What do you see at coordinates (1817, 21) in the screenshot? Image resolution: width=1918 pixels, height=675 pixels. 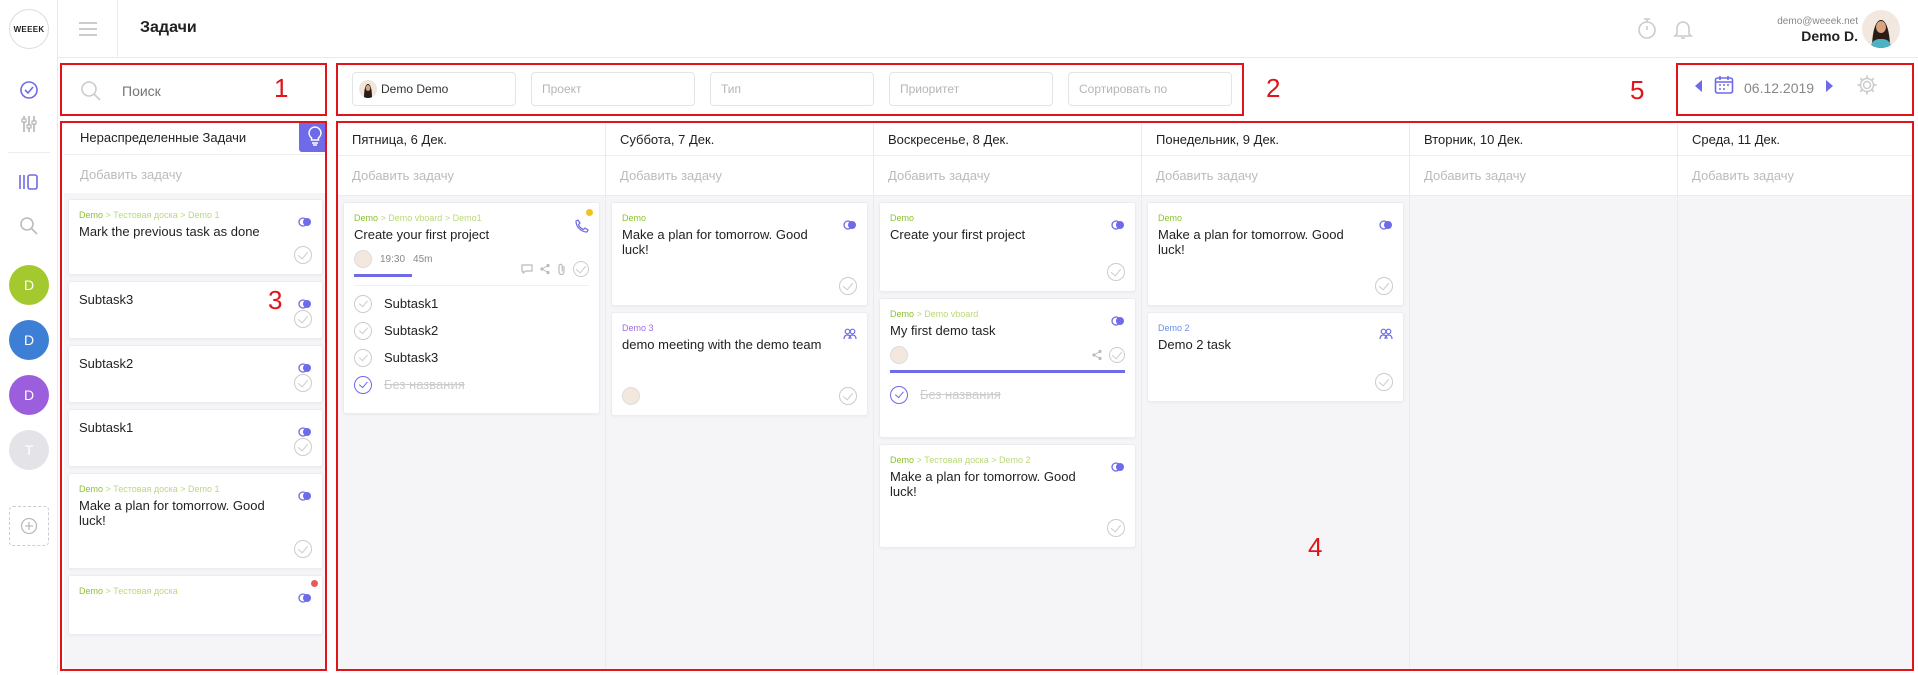 I see `user-email: demo@weeek.net` at bounding box center [1817, 21].